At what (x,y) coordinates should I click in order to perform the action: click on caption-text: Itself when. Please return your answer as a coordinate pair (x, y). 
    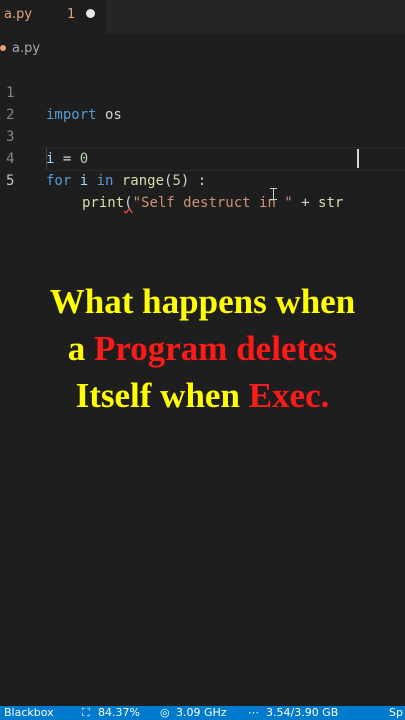
    Looking at the image, I should click on (162, 395).